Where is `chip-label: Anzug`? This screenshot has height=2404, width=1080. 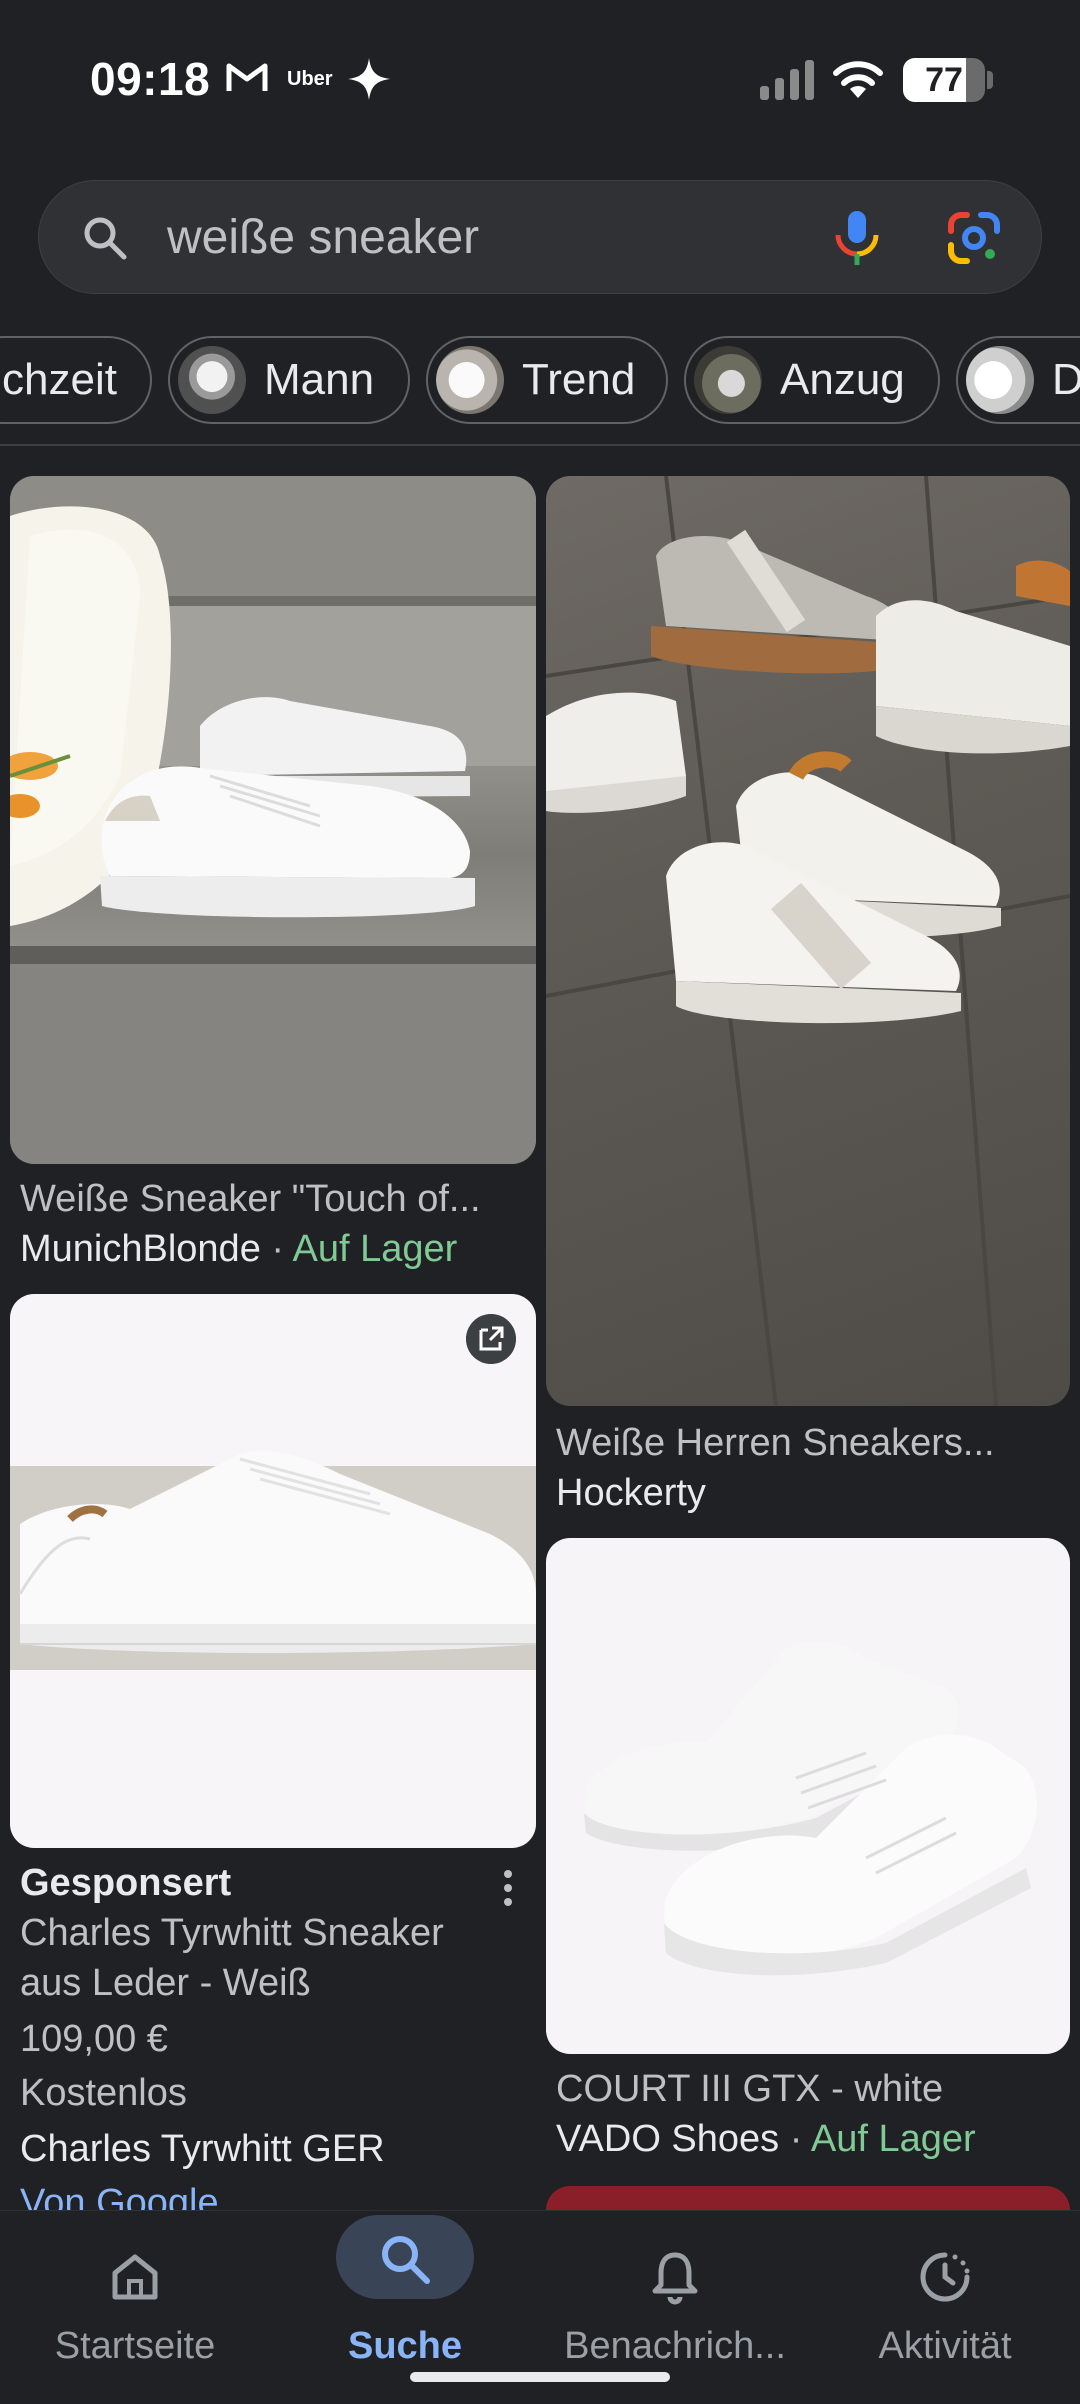
chip-label: Anzug is located at coordinates (842, 379).